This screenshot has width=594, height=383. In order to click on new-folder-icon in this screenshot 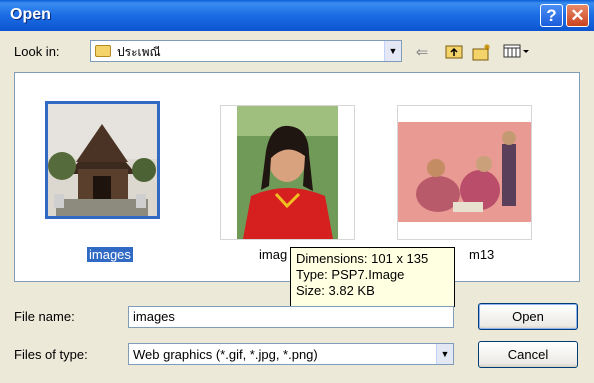, I will do `click(482, 53)`.